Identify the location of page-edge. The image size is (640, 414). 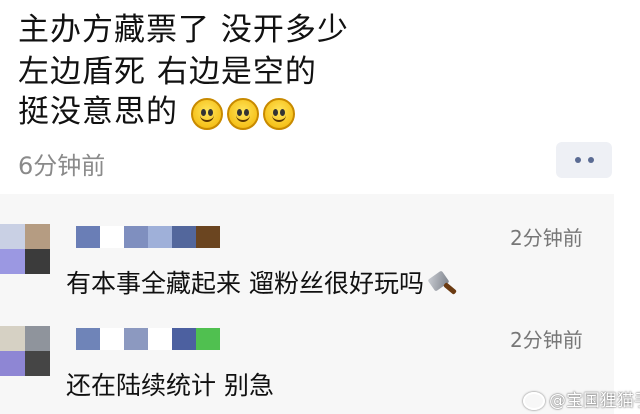
(627, 303).